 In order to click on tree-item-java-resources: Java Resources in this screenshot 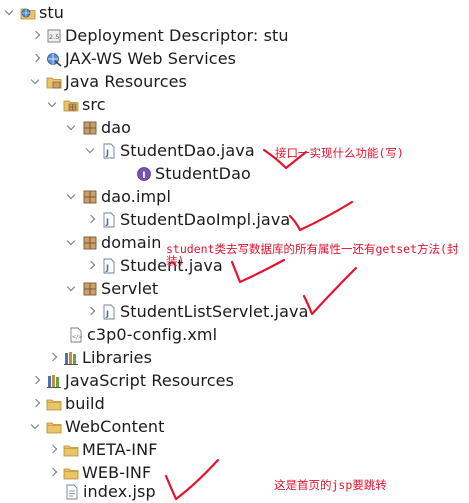, I will do `click(108, 81)`.